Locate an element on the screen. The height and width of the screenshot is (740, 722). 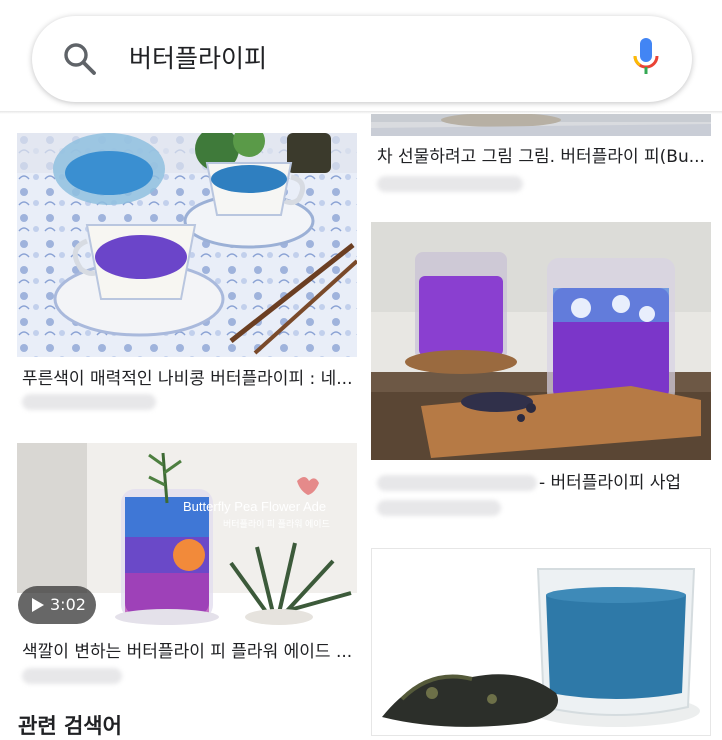
video-overlay-title: Butterfly Pea Flower Ade is located at coordinates (254, 506).